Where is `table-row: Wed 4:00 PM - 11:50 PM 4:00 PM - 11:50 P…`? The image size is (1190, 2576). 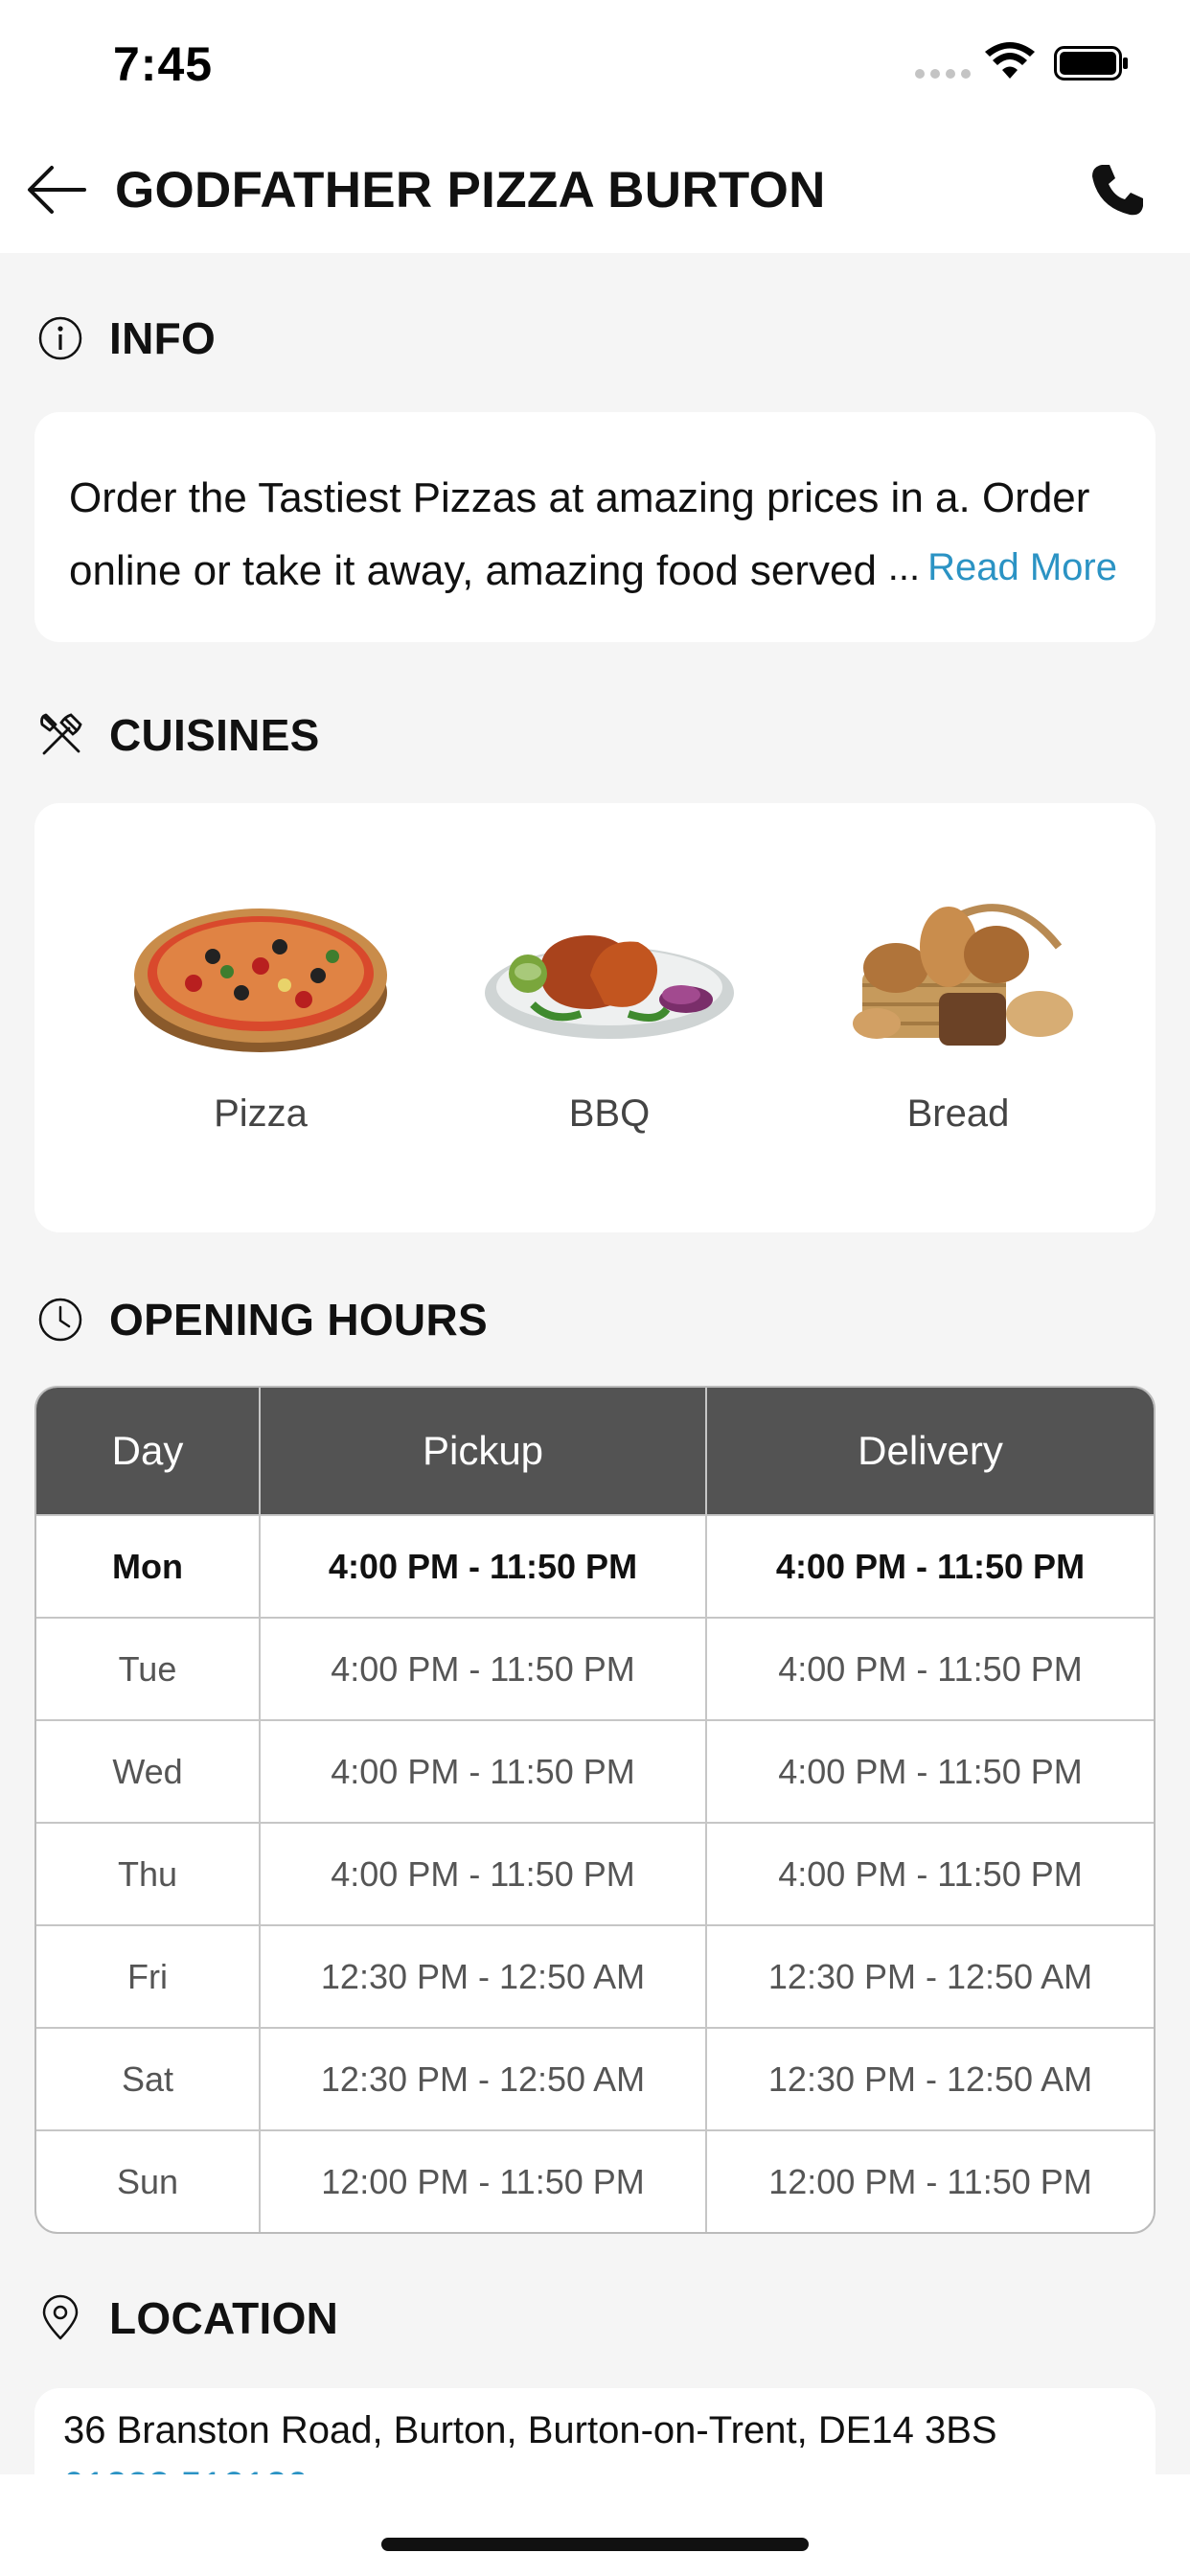
table-row: Wed 4:00 PM - 11:50 PM 4:00 PM - 11:50 P… is located at coordinates (595, 1770).